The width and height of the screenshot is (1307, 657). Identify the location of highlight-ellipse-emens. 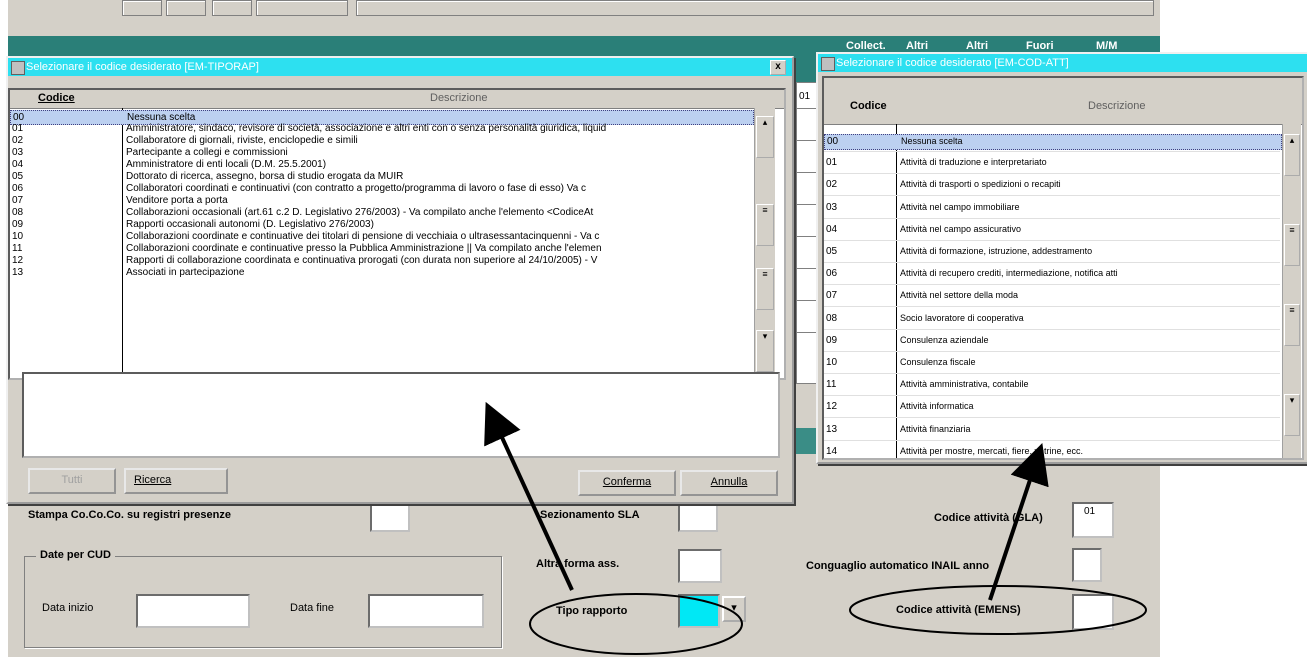
(998, 610).